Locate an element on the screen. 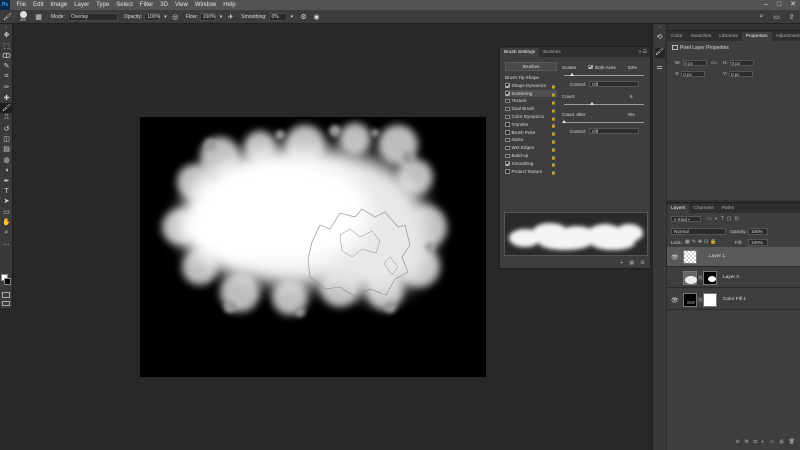 This screenshot has width=800, height=450. menu-type: Type is located at coordinates (103, 5).